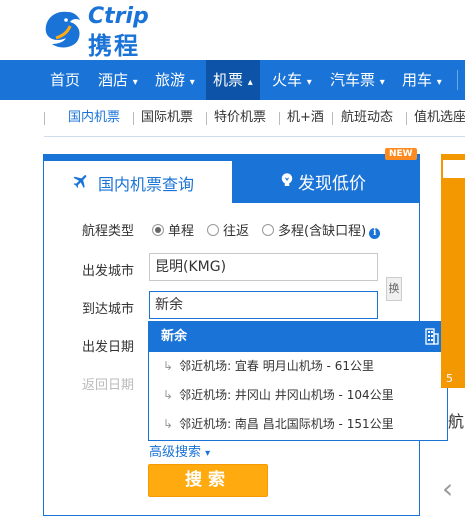  I want to click on trip-type-label: 航程类型, so click(108, 231).